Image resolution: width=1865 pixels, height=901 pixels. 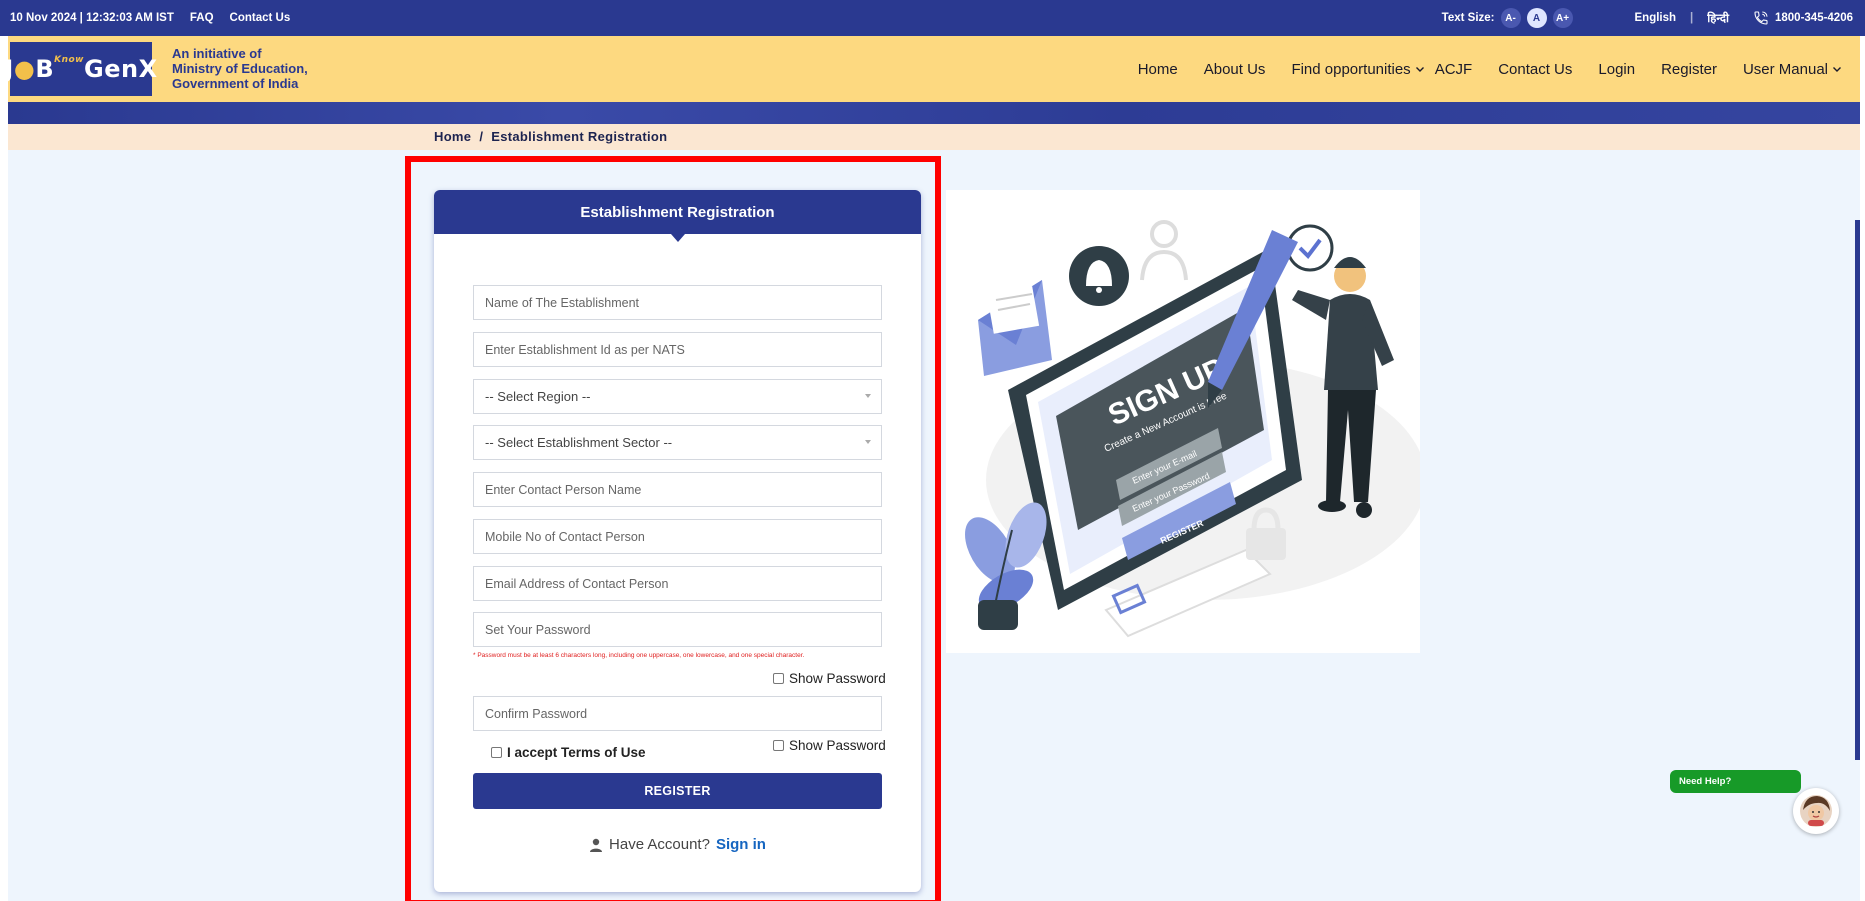 I want to click on help-assistant-avatar, so click(x=1816, y=811).